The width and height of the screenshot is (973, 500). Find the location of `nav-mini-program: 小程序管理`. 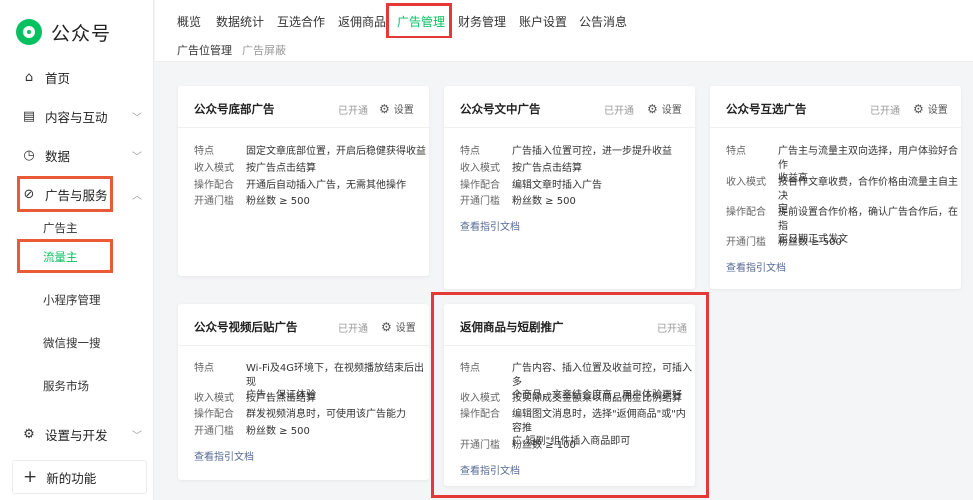

nav-mini-program: 小程序管理 is located at coordinates (72, 300).